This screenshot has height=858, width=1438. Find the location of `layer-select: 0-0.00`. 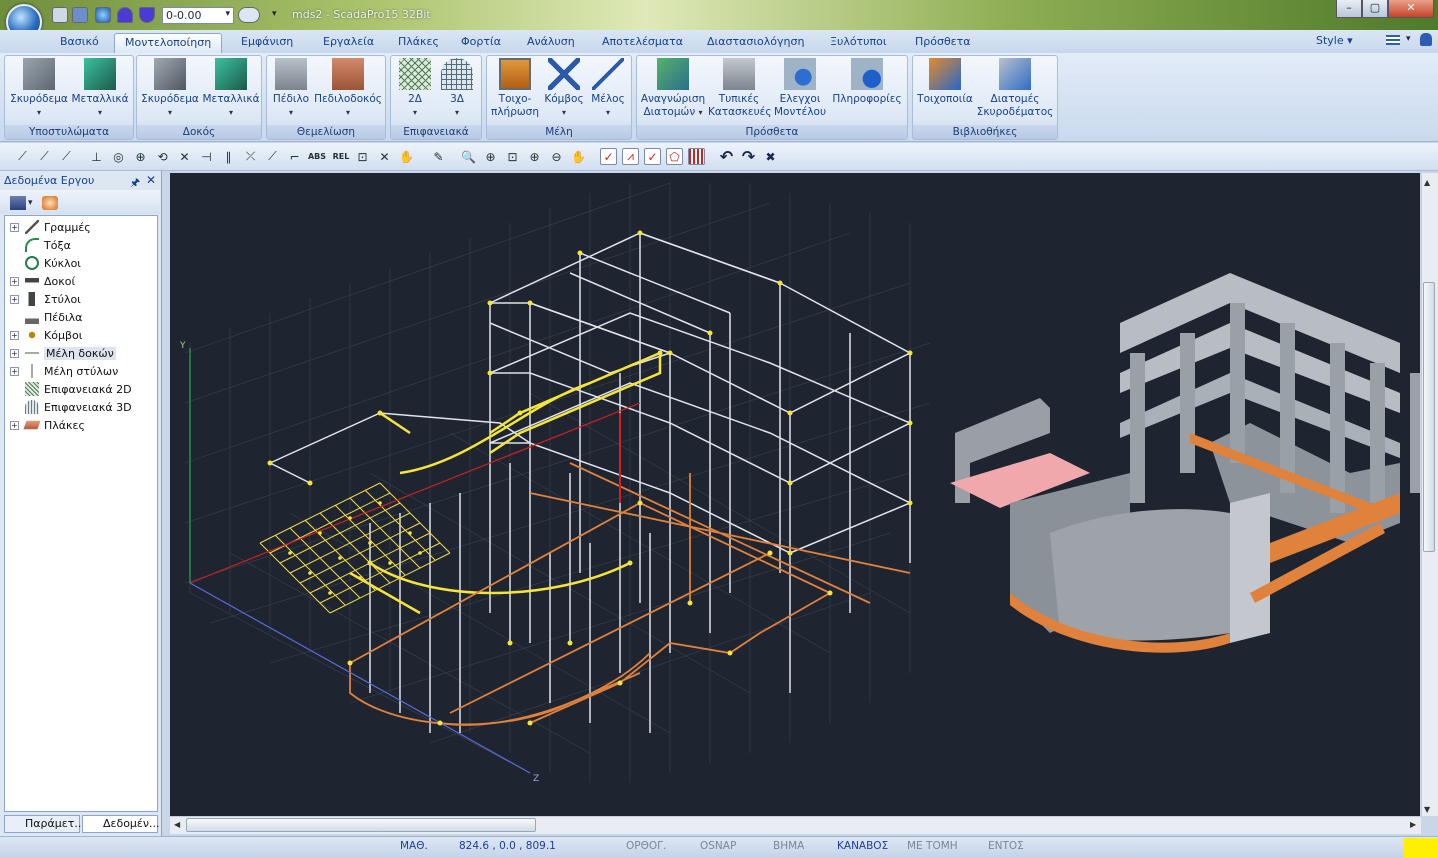

layer-select: 0-0.00 is located at coordinates (198, 15).